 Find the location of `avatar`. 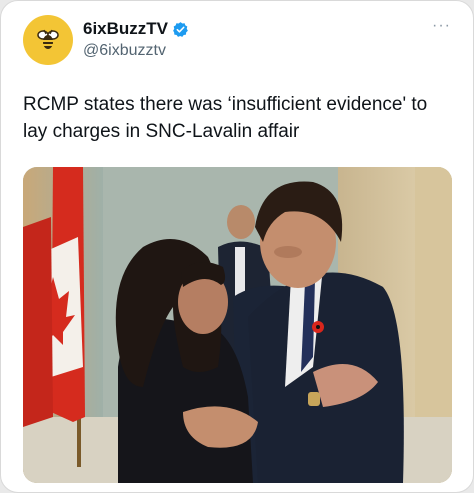

avatar is located at coordinates (48, 40).